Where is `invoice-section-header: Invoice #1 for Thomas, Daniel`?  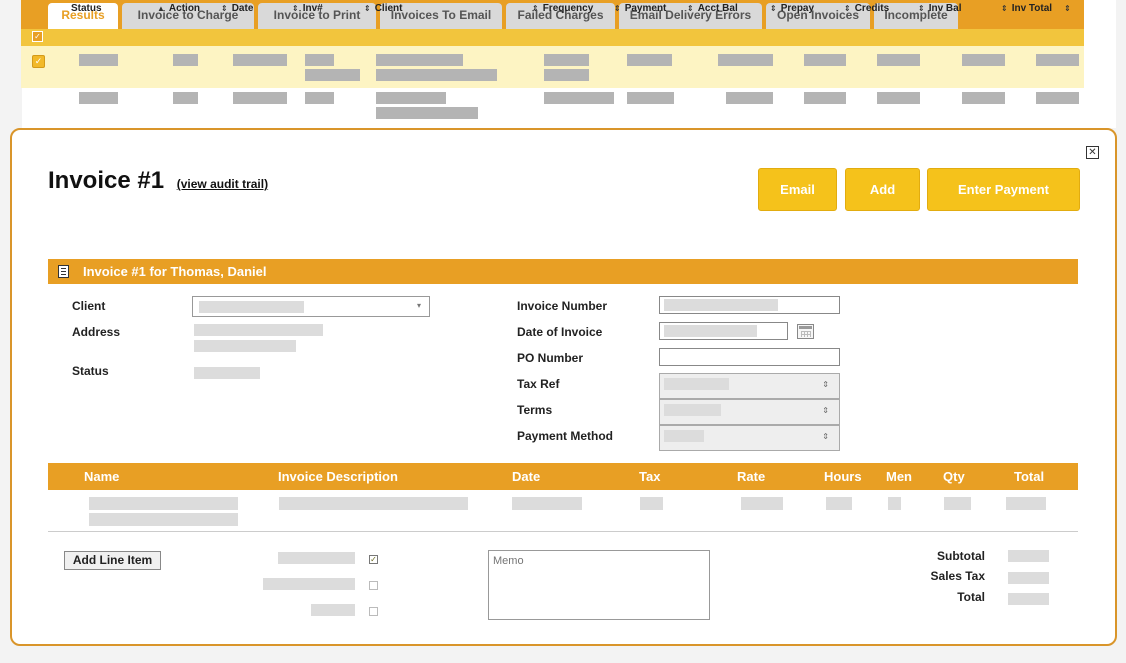
invoice-section-header: Invoice #1 for Thomas, Daniel is located at coordinates (563, 271).